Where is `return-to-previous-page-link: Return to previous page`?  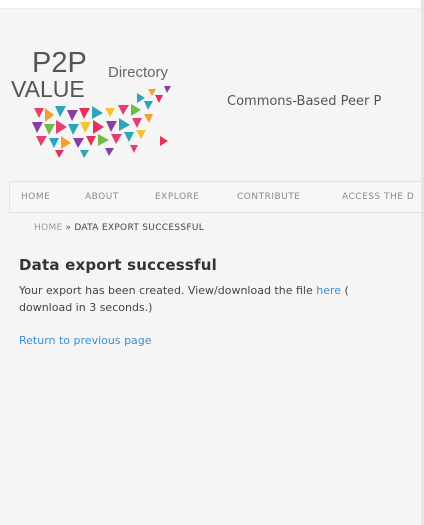
return-to-previous-page-link: Return to previous page is located at coordinates (85, 340).